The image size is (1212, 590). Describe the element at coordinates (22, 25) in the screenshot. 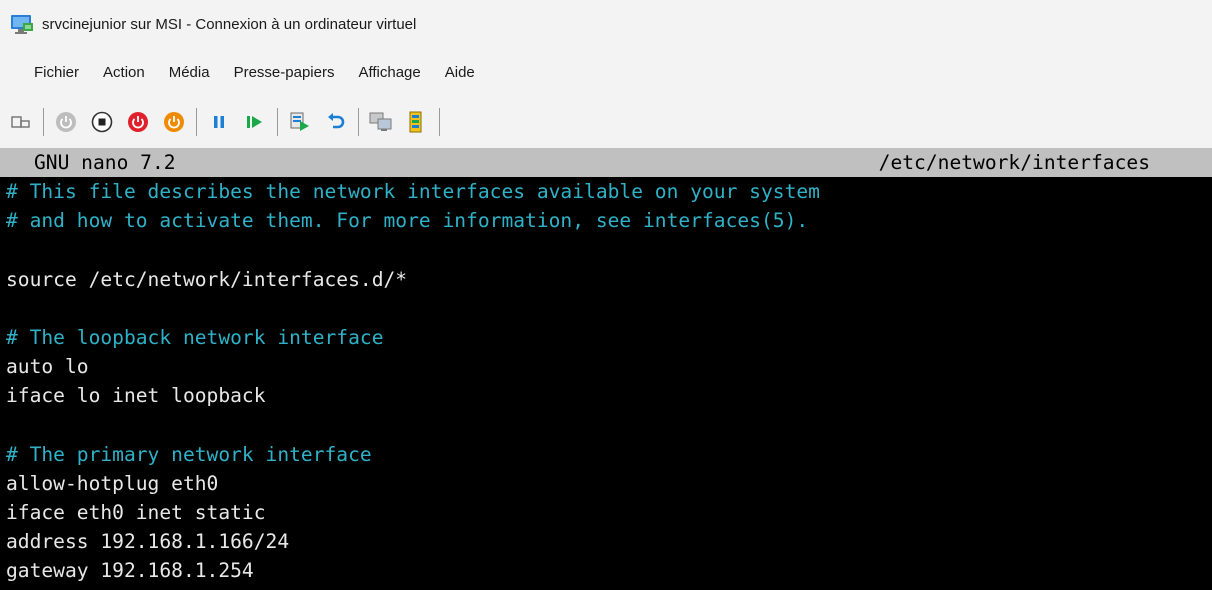

I see `virtual-machine-connection-icon` at that location.